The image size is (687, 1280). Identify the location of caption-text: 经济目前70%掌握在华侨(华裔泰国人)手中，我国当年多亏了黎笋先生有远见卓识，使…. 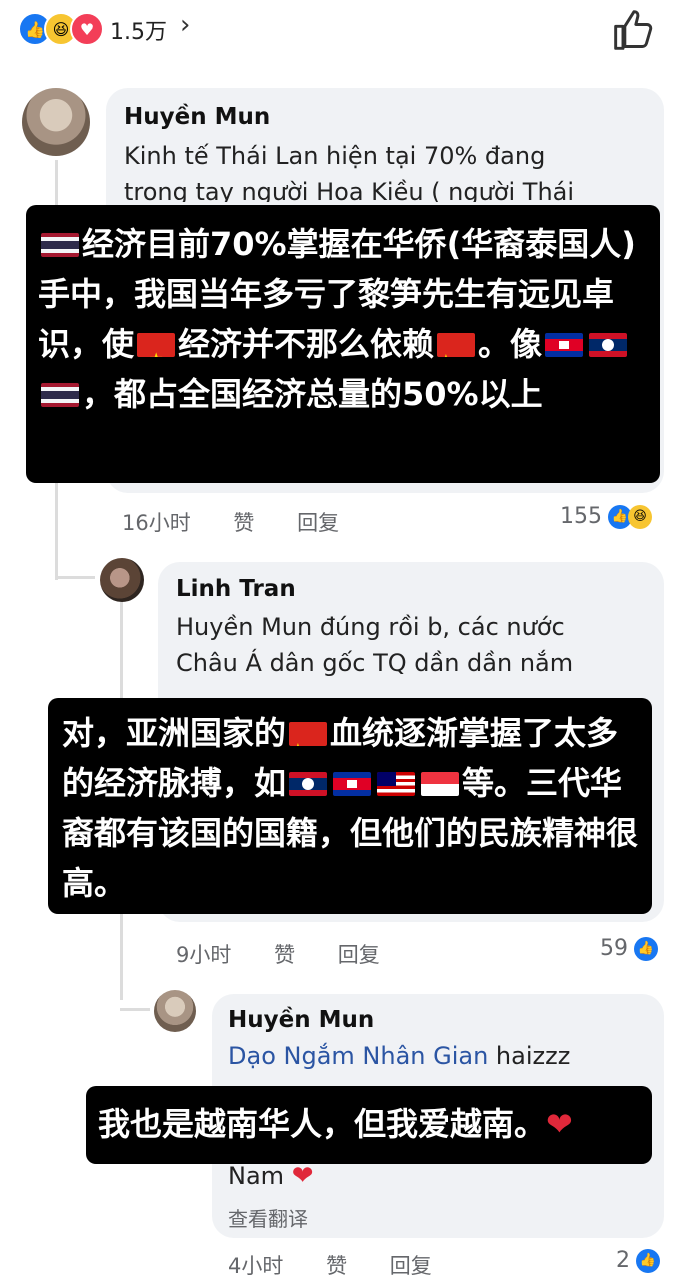
(344, 319).